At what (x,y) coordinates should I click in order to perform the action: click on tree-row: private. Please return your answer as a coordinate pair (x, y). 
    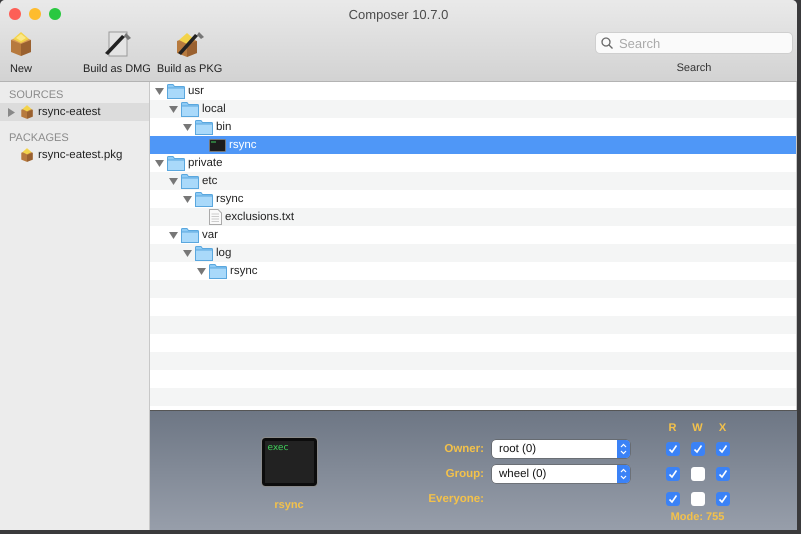
    Looking at the image, I should click on (473, 163).